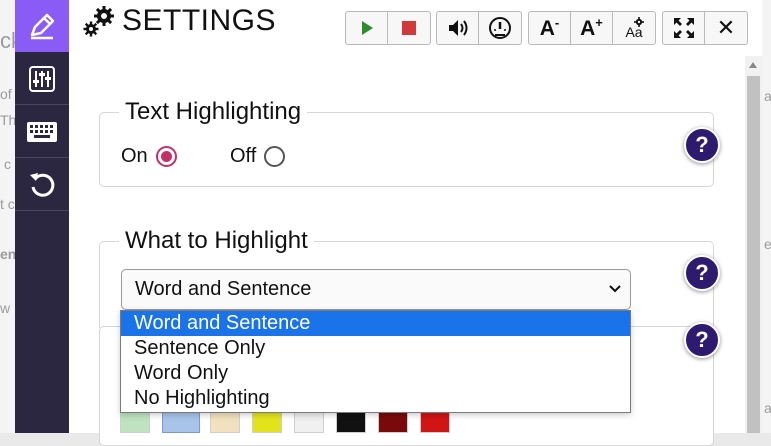 This screenshot has width=771, height=446. I want to click on background-page-left: ck of Th c t c en w, so click(7, 216).